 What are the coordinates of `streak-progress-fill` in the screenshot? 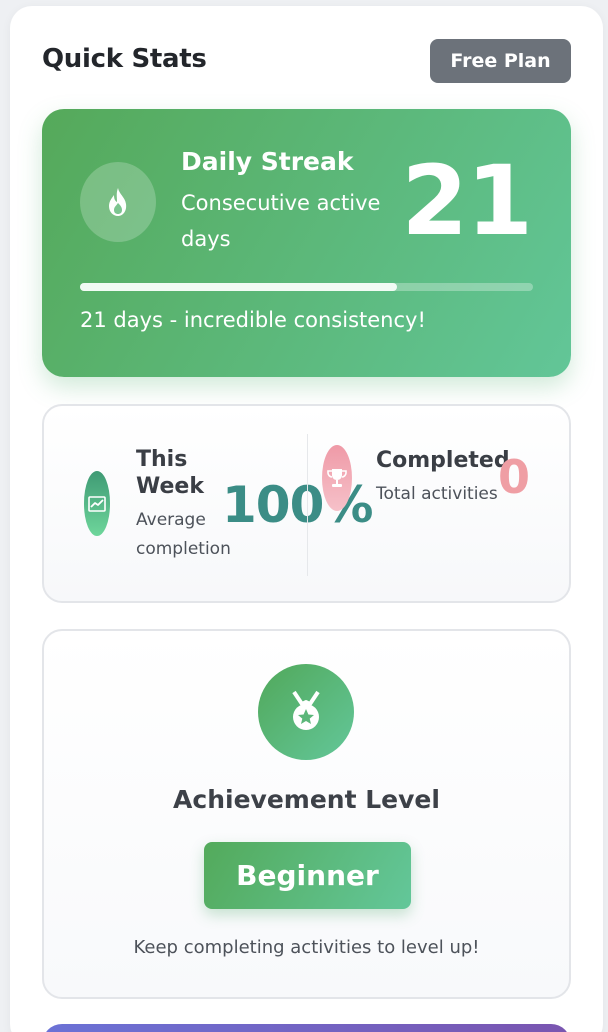 It's located at (239, 287).